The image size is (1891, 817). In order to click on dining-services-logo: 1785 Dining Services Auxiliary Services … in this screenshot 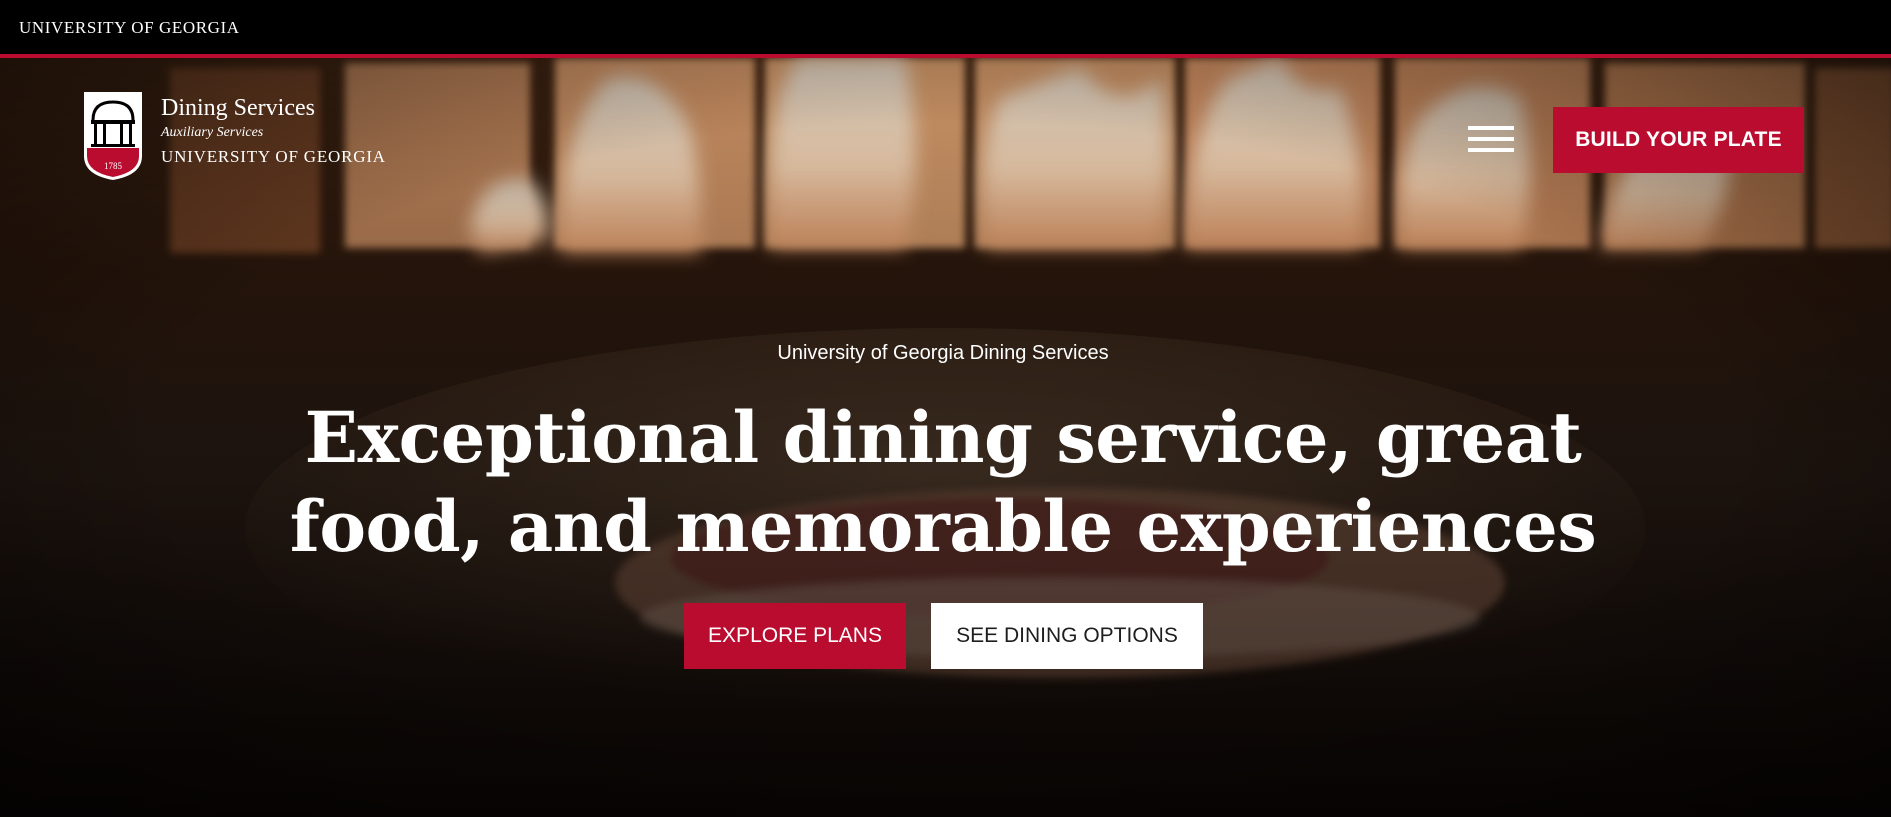, I will do `click(251, 136)`.